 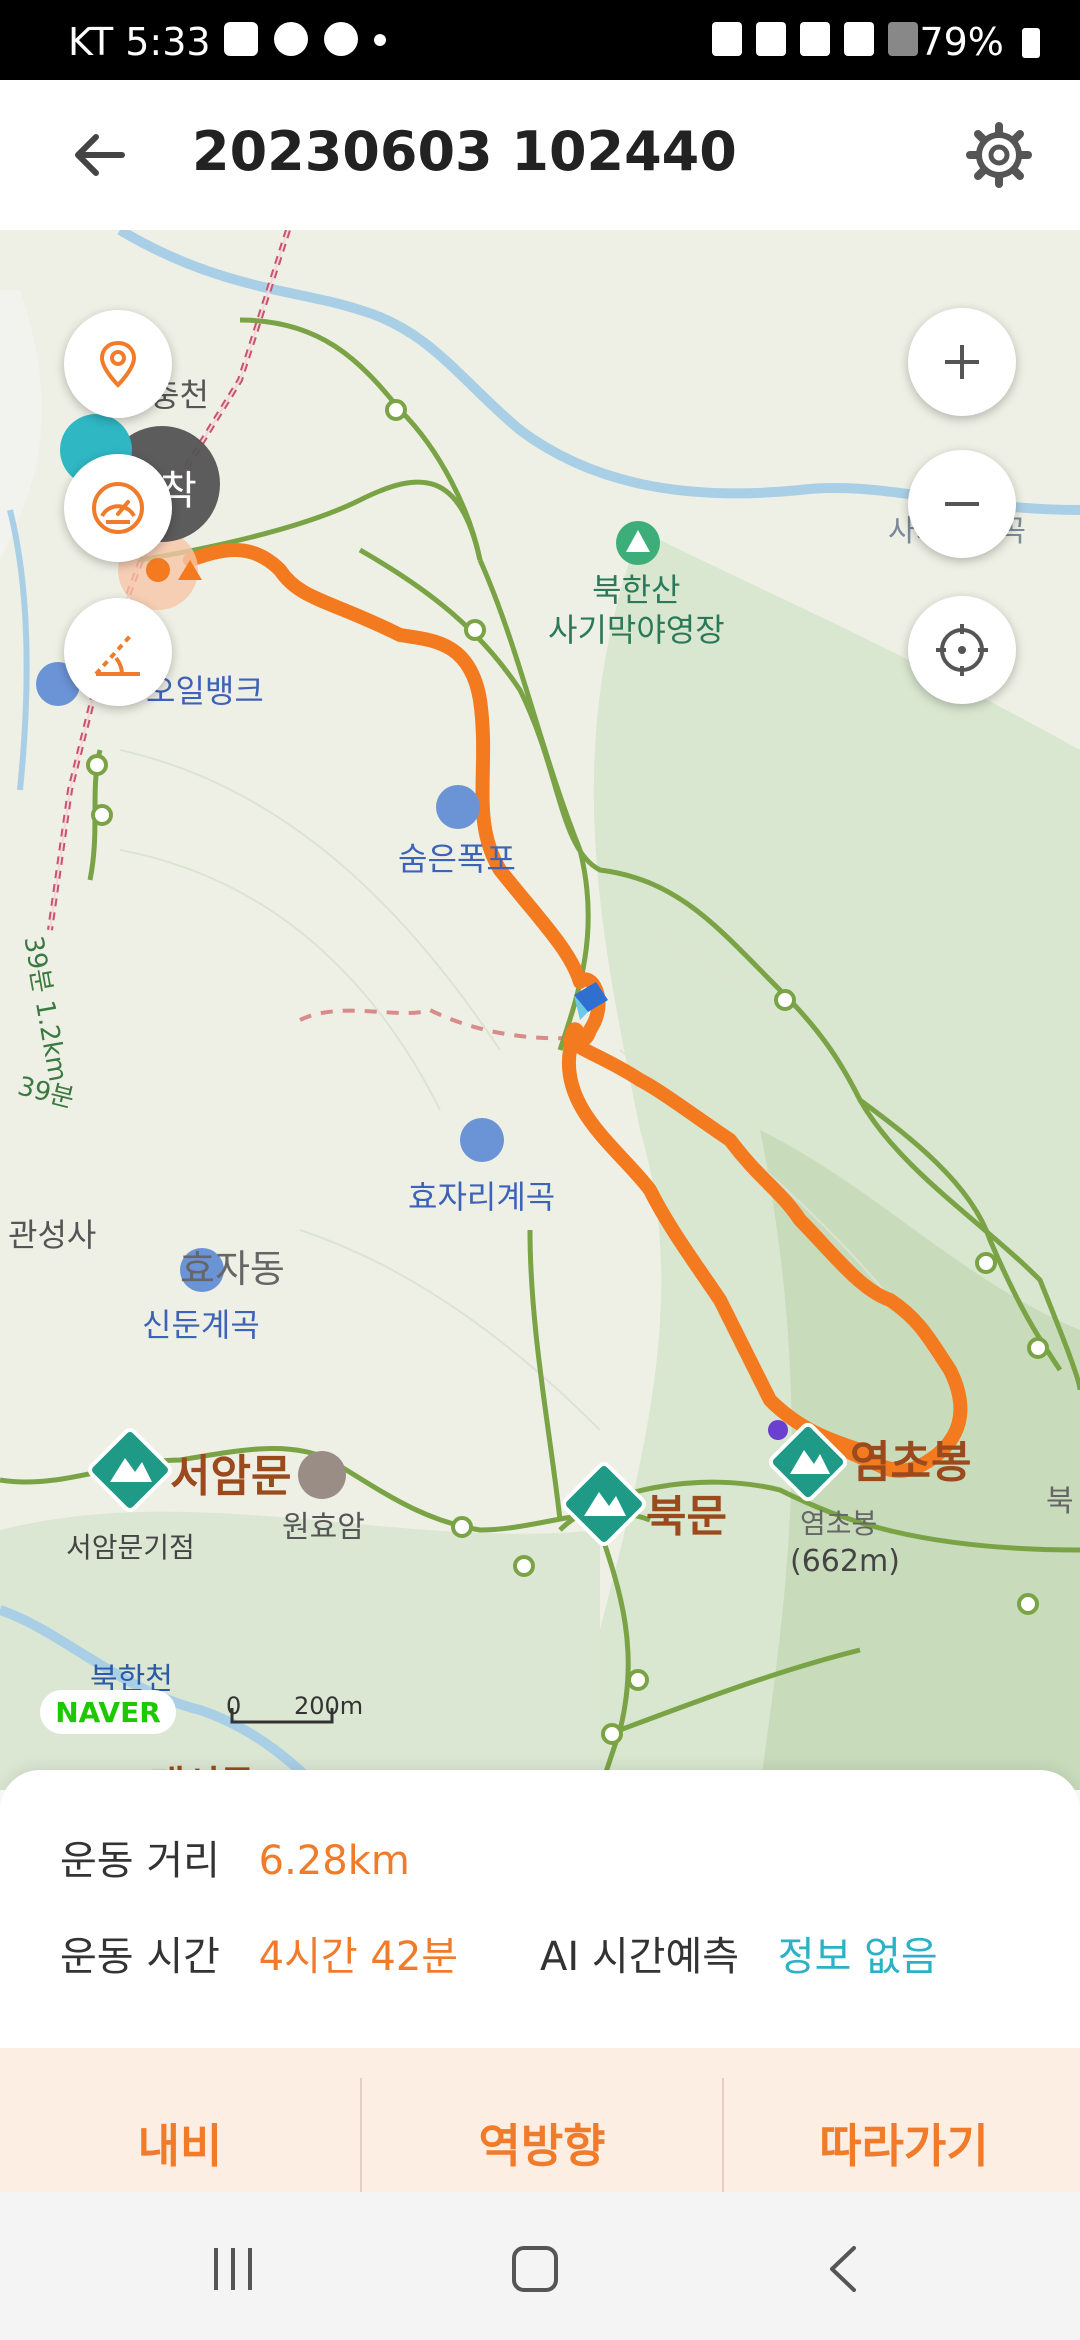 I want to click on map-label-peak-sub: 염초봉, so click(x=839, y=1523).